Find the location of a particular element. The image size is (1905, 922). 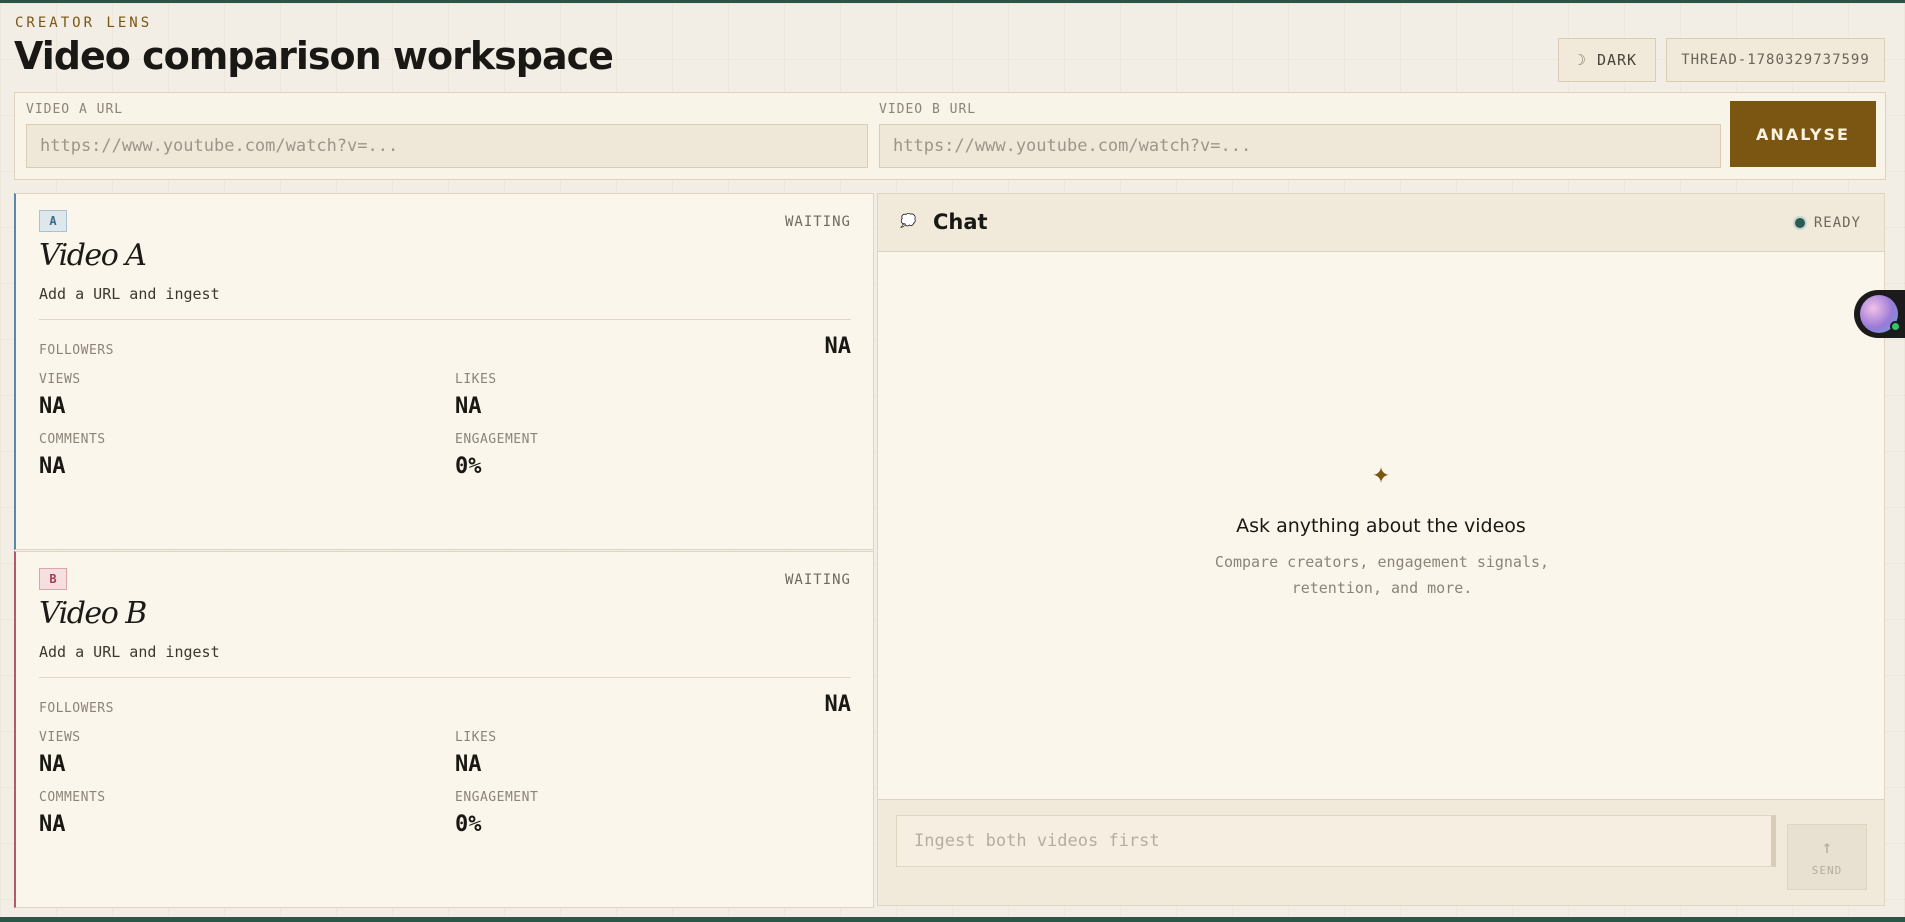

video-a-divider is located at coordinates (445, 319).